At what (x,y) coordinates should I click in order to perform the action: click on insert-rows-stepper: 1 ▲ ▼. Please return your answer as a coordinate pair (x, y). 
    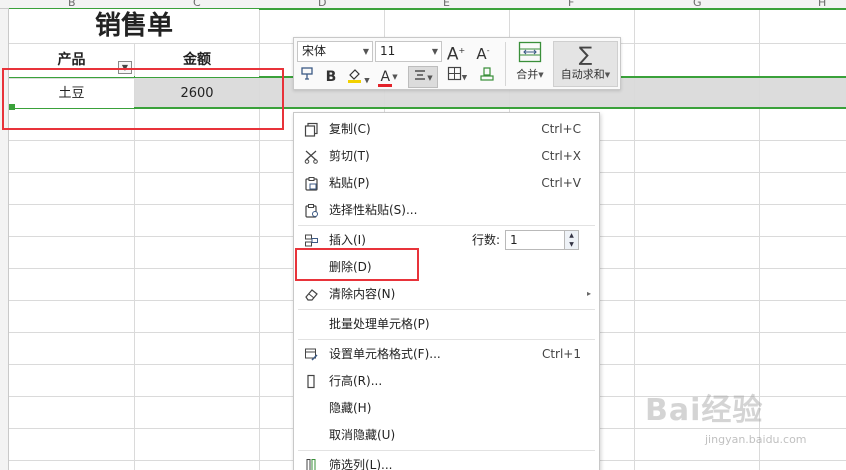
    Looking at the image, I should click on (542, 240).